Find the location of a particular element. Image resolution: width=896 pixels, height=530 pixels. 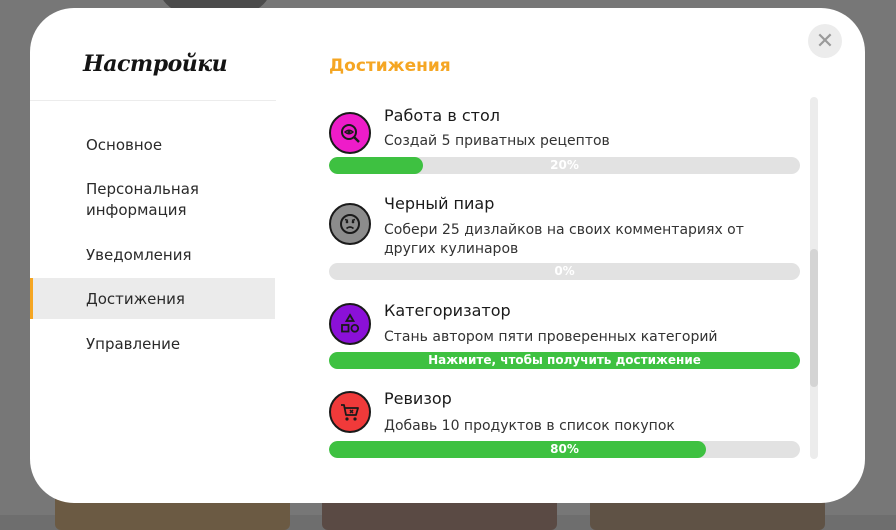

modal-title: Настройки is located at coordinates (155, 64).